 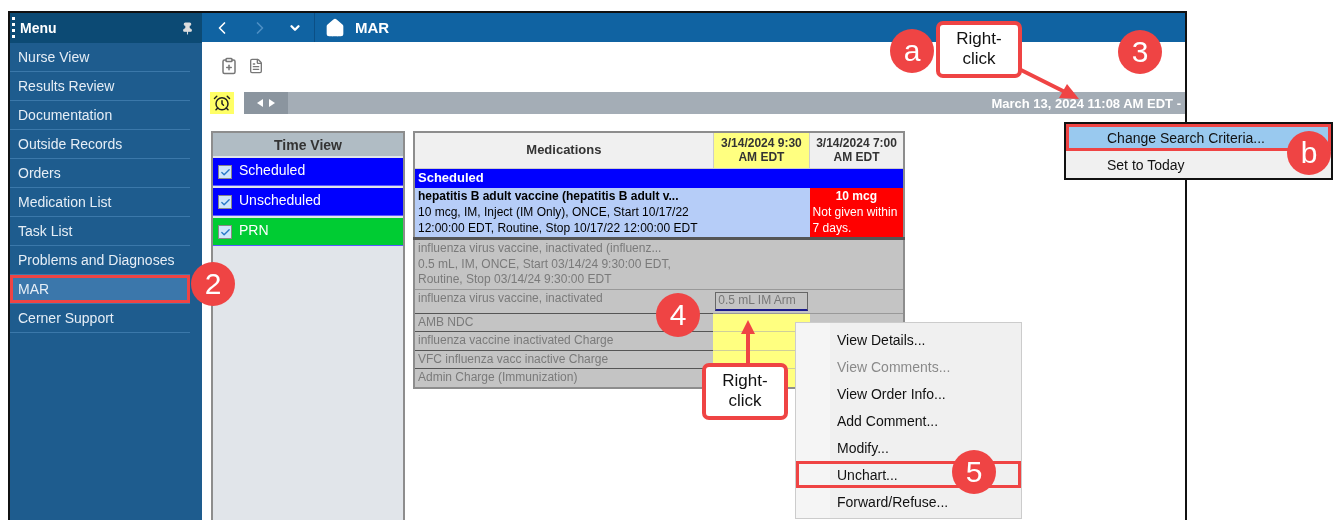 I want to click on add-document-icon, so click(x=229, y=66).